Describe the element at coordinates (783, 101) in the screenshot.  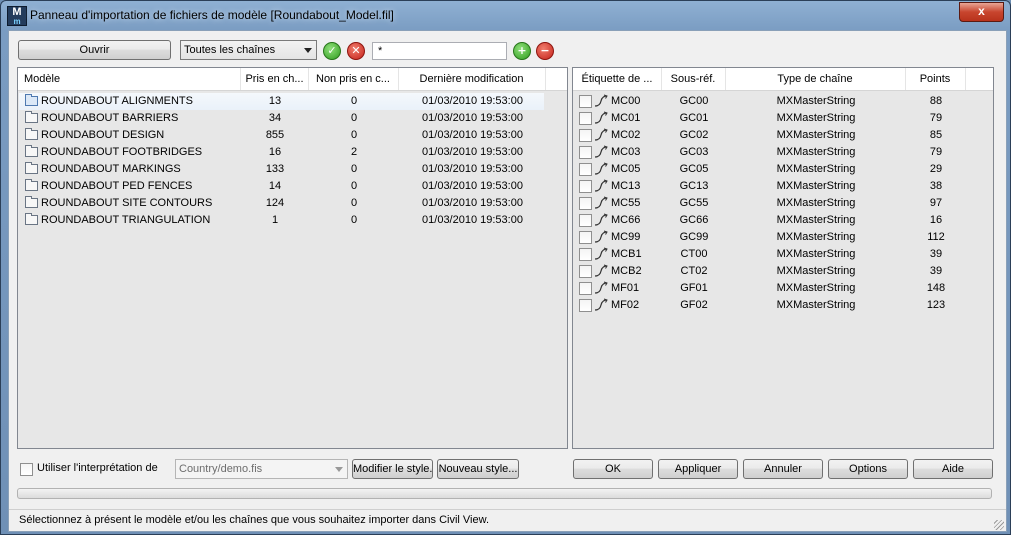
I see `table-row: MC00 GC00 MXMasterString 88` at that location.